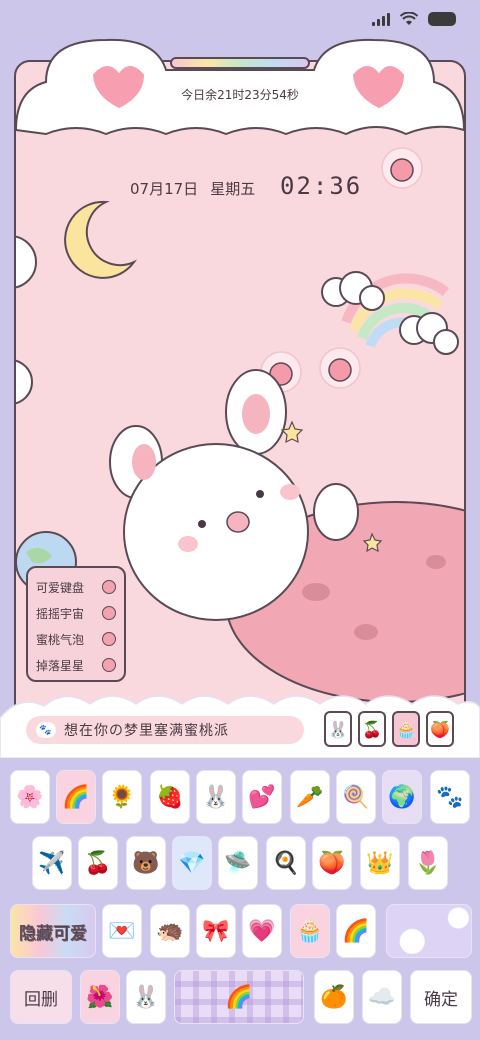  What do you see at coordinates (122, 931) in the screenshot?
I see `key-letter-icon: 💌` at bounding box center [122, 931].